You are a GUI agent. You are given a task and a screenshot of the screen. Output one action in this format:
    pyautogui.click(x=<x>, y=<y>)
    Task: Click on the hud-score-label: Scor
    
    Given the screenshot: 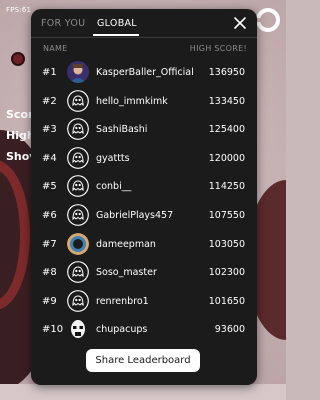 What is the action you would take?
    pyautogui.click(x=20, y=114)
    